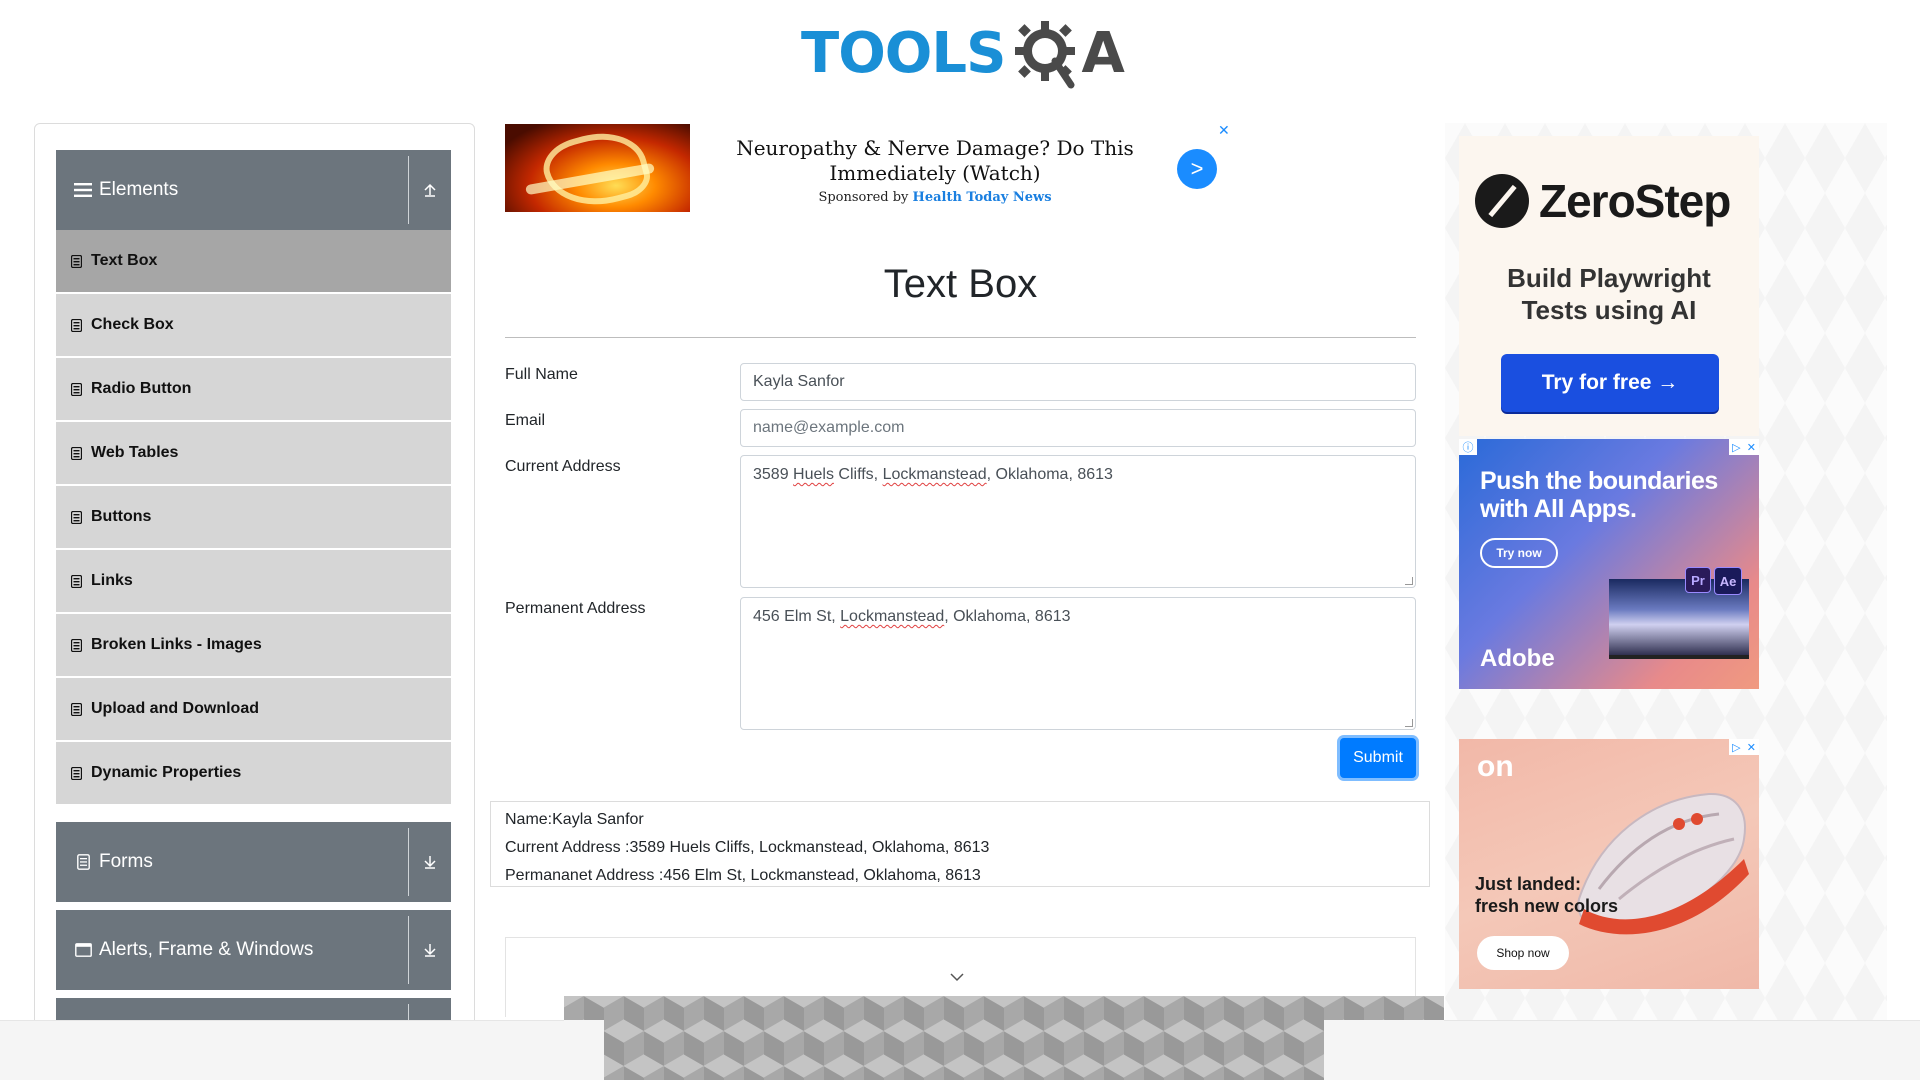  Describe the element at coordinates (863, 197) in the screenshot. I see `ad-sponsored-prefix: Sponsored by` at that location.